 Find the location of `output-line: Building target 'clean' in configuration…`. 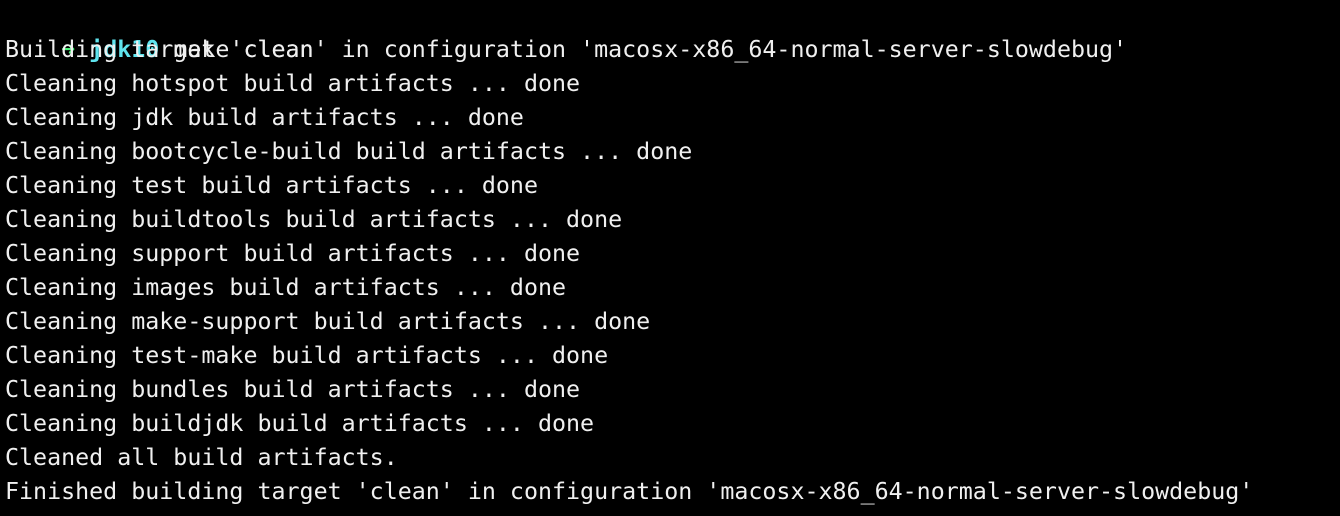

output-line: Building target 'clean' in configuration… is located at coordinates (566, 49).